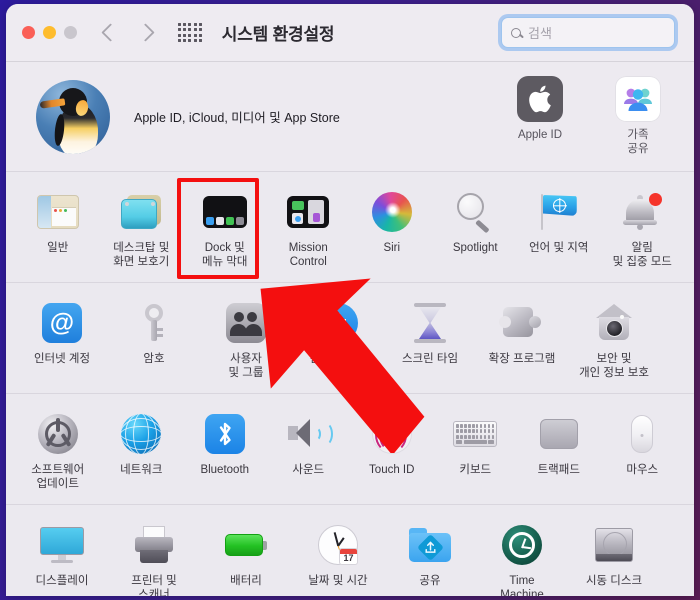 The image size is (700, 600). What do you see at coordinates (309, 229) in the screenshot?
I see `pref-item-mission-control: Mission Control` at bounding box center [309, 229].